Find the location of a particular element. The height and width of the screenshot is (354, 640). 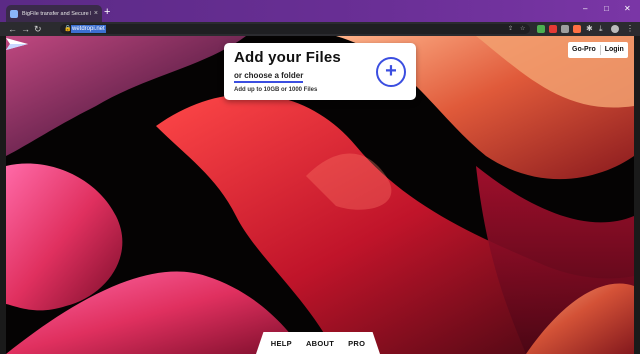

account-menu: Go-Pro Login is located at coordinates (598, 50).